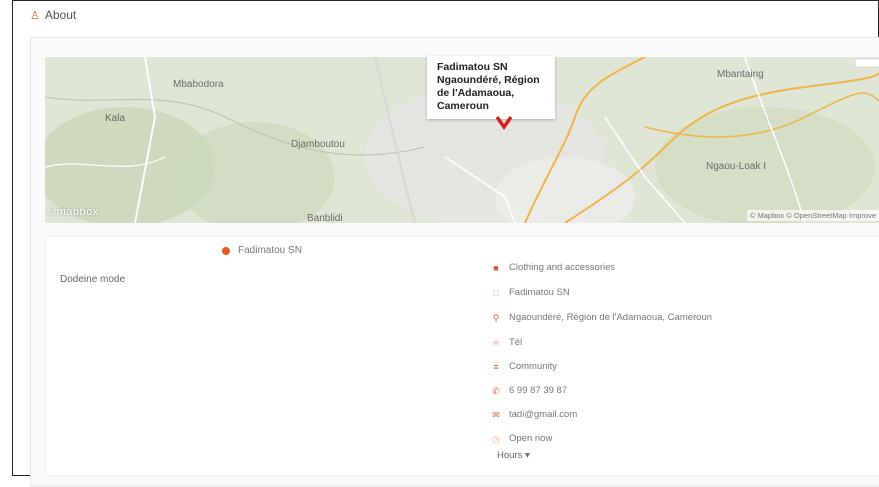 Image resolution: width=879 pixels, height=487 pixels. I want to click on detail-text: Community, so click(533, 366).